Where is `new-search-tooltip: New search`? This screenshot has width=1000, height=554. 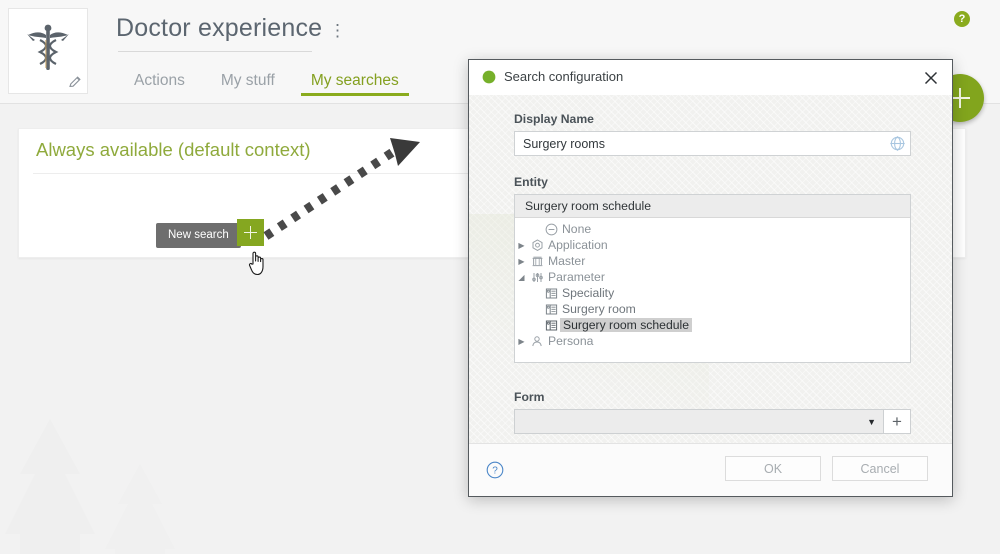 new-search-tooltip: New search is located at coordinates (198, 235).